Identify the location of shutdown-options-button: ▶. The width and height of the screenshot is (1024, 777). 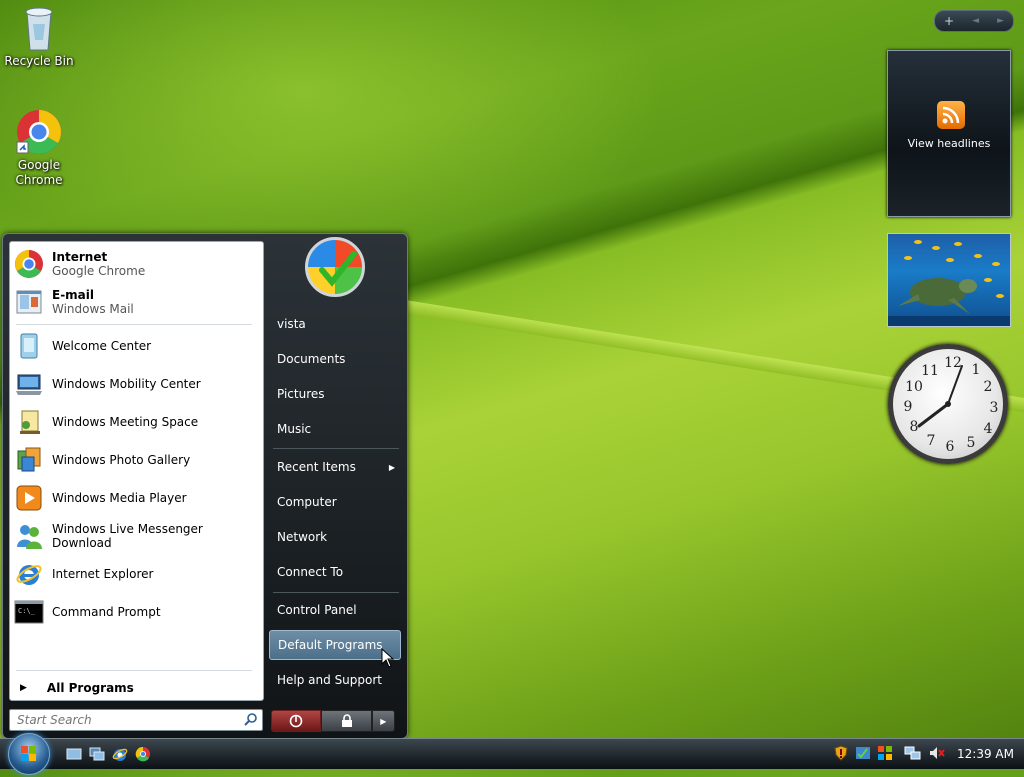
(383, 721).